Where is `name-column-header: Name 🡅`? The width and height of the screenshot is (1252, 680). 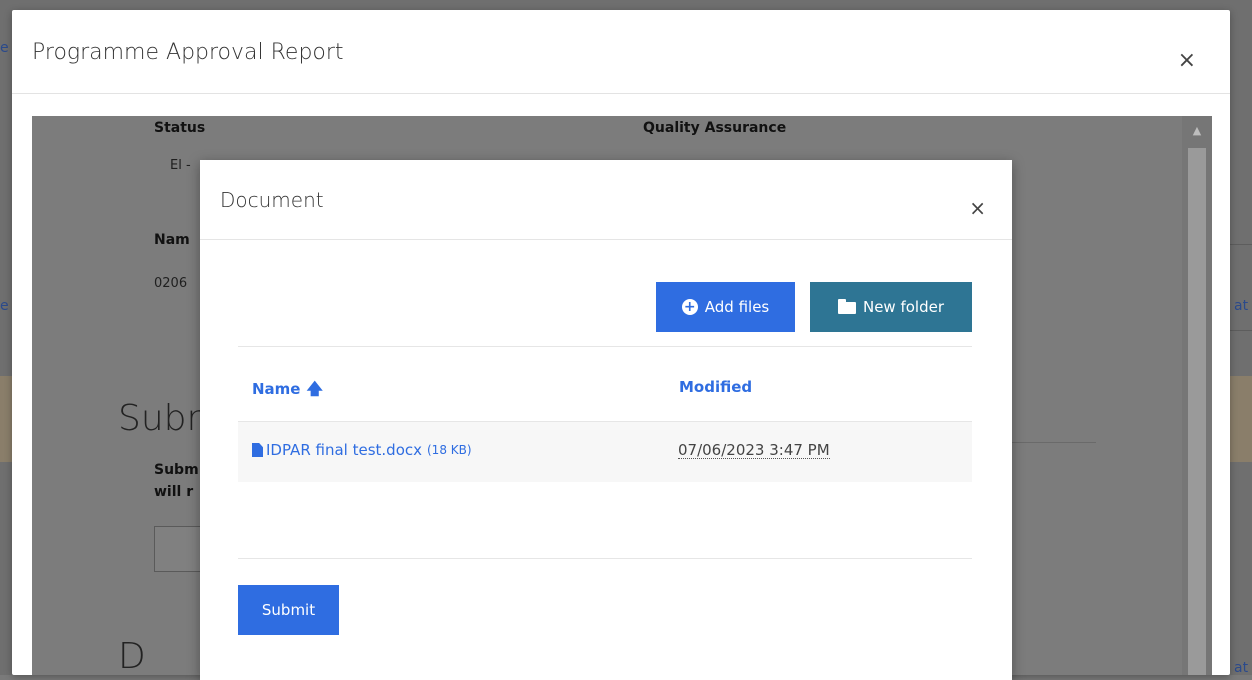
name-column-header: Name 🡅 is located at coordinates (287, 391).